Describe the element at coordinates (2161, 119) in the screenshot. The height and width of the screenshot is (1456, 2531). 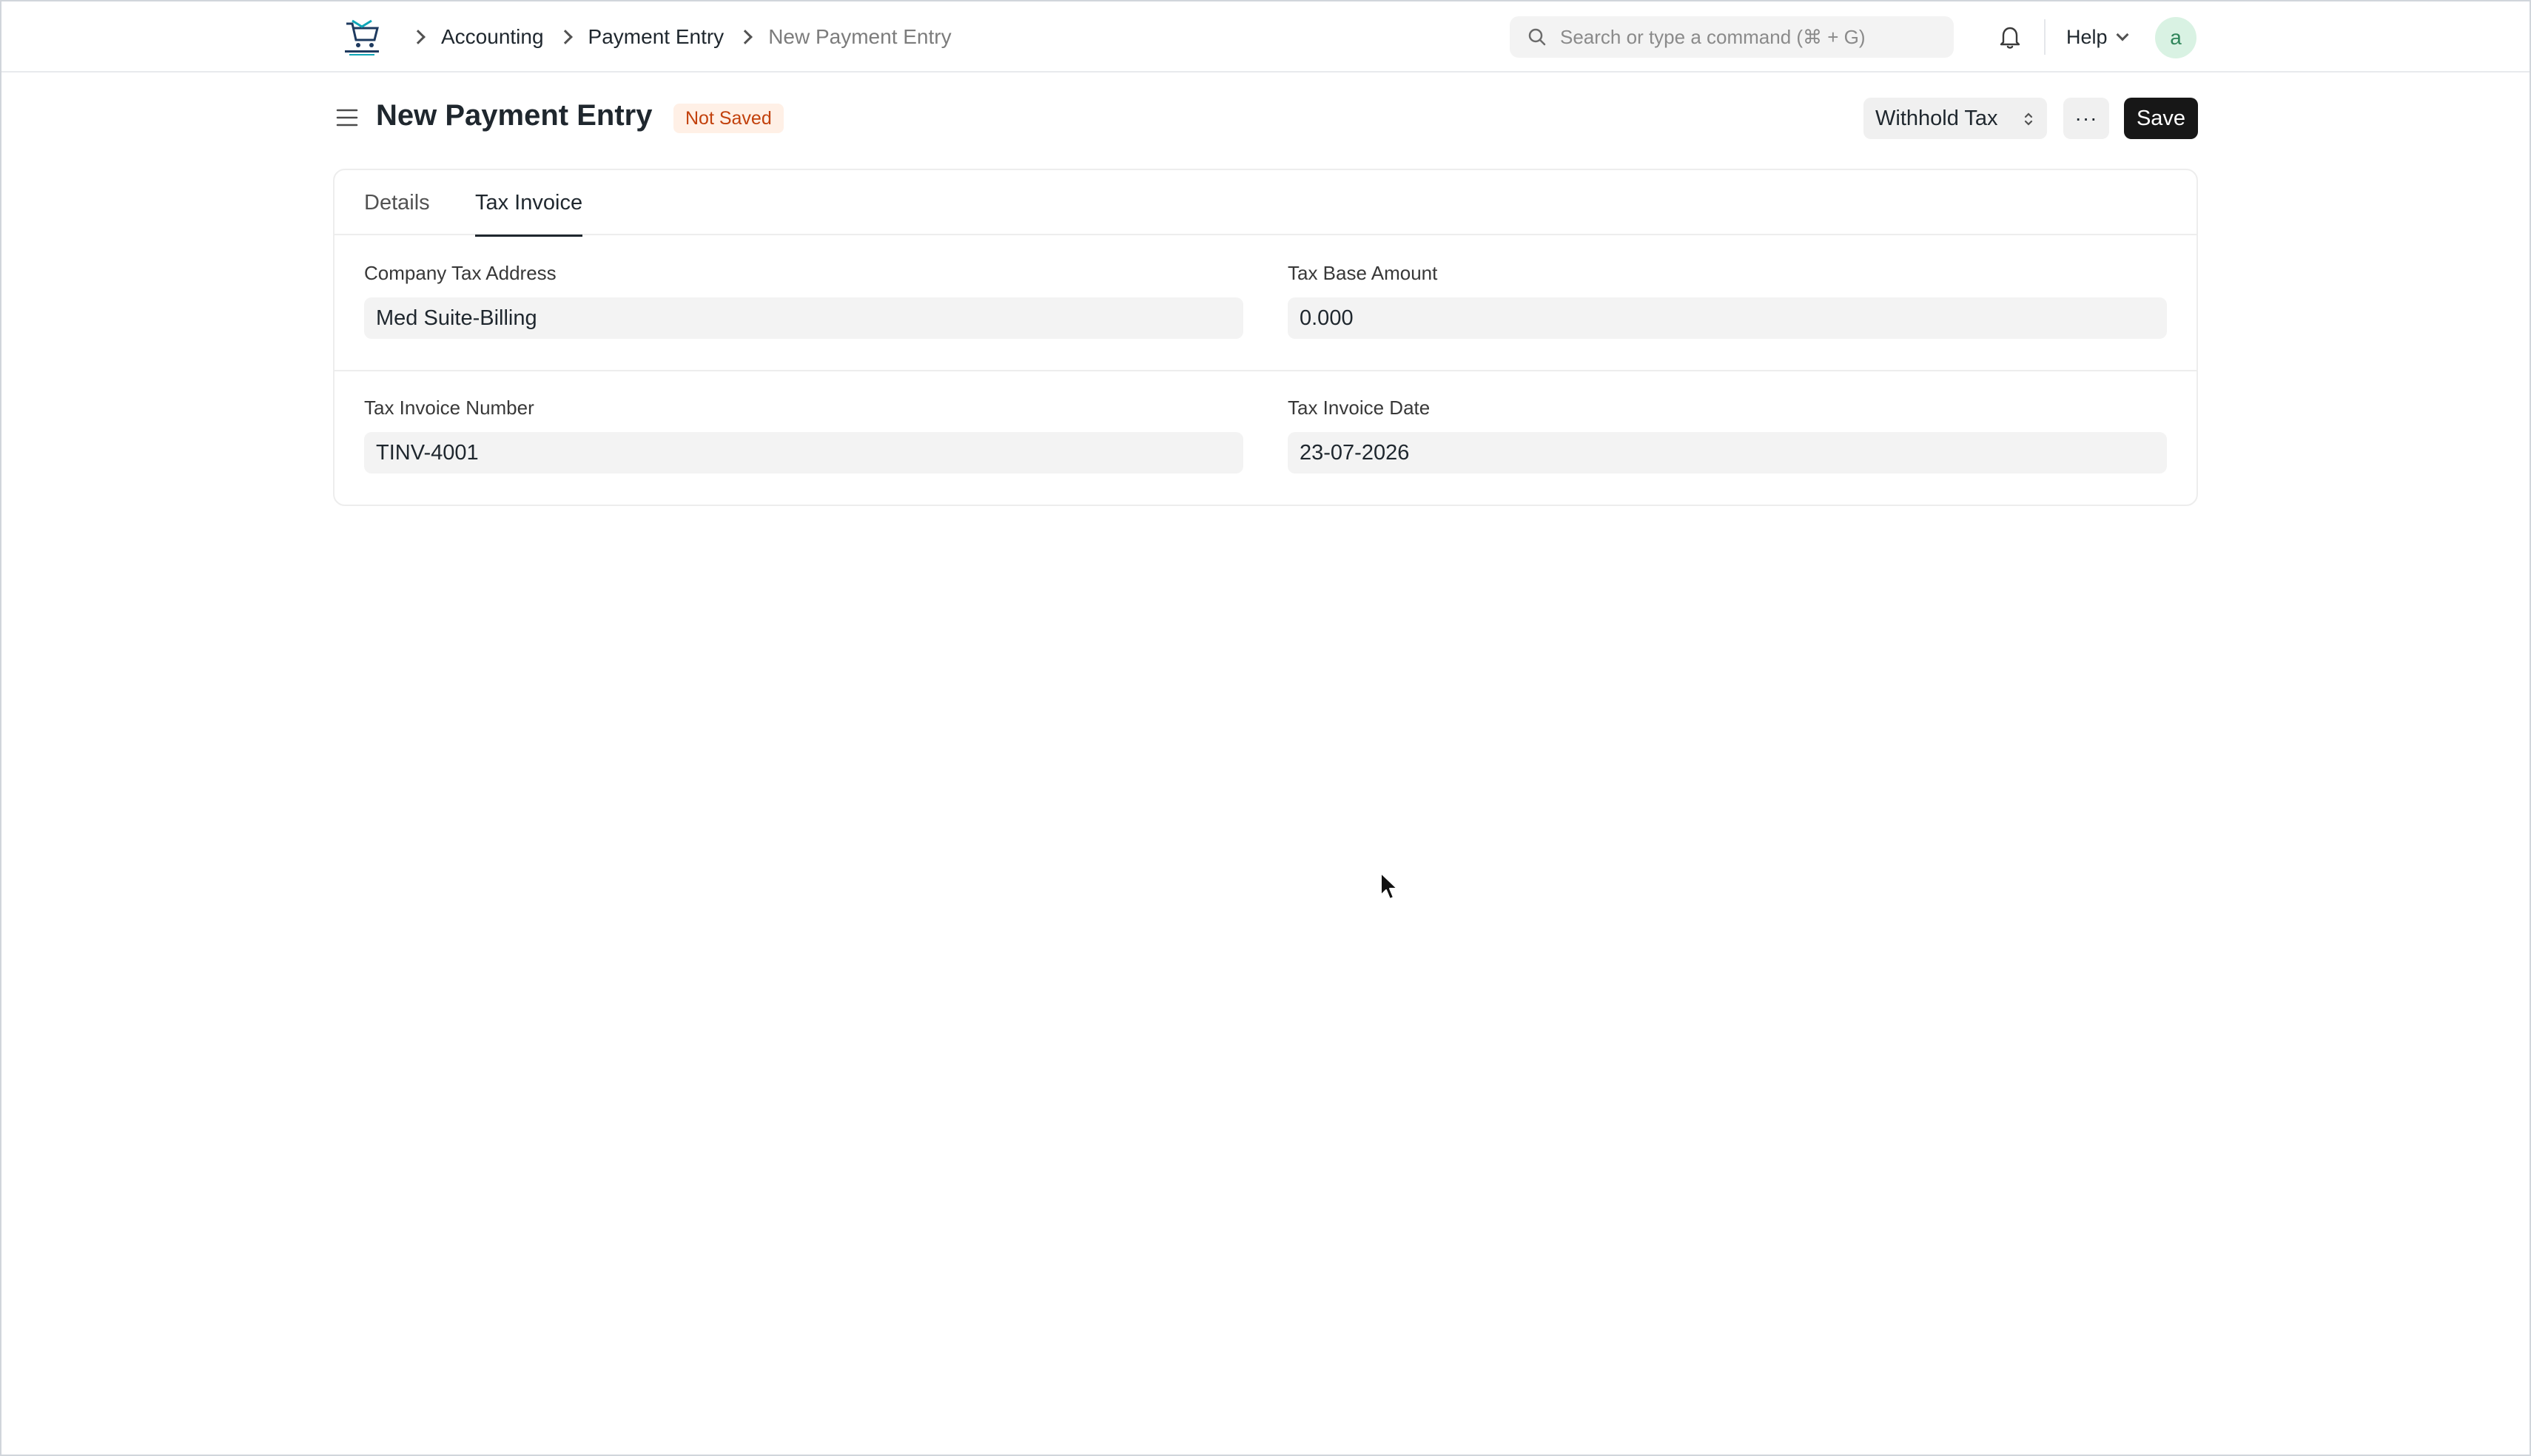
I see `save-button: Save` at that location.